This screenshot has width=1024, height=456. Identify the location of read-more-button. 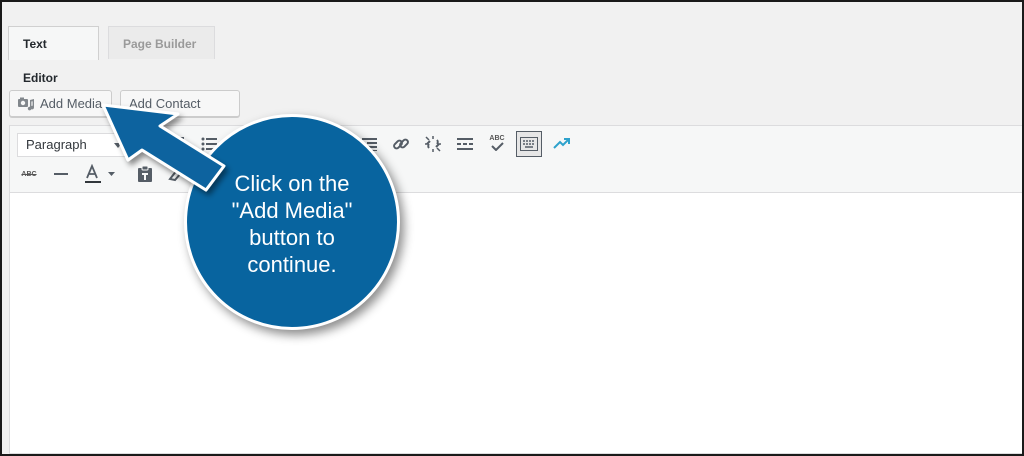
(465, 144).